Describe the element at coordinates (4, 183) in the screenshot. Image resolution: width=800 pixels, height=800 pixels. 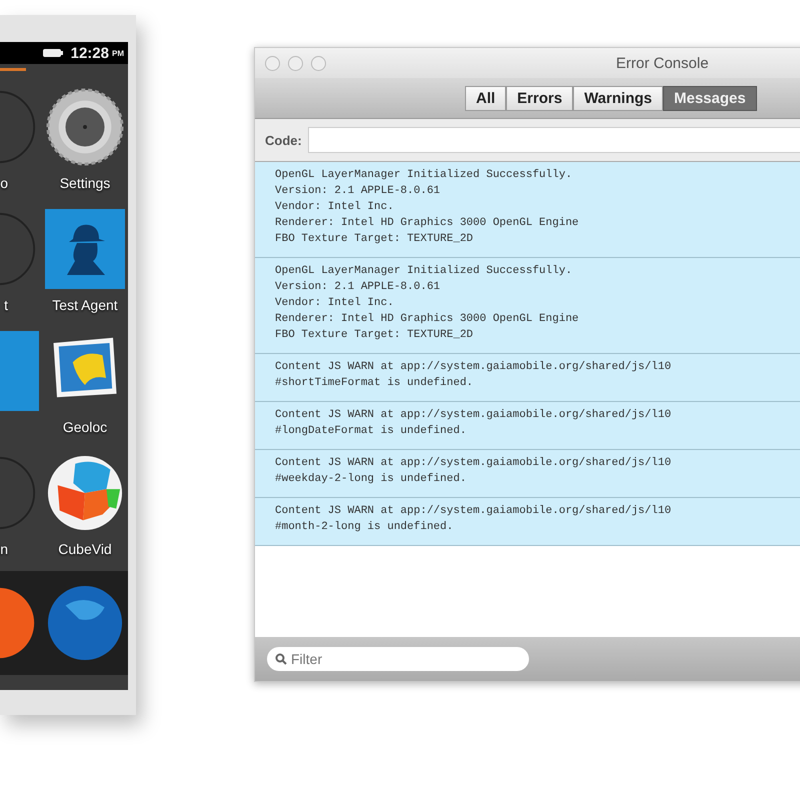
I see `app-label: o` at that location.